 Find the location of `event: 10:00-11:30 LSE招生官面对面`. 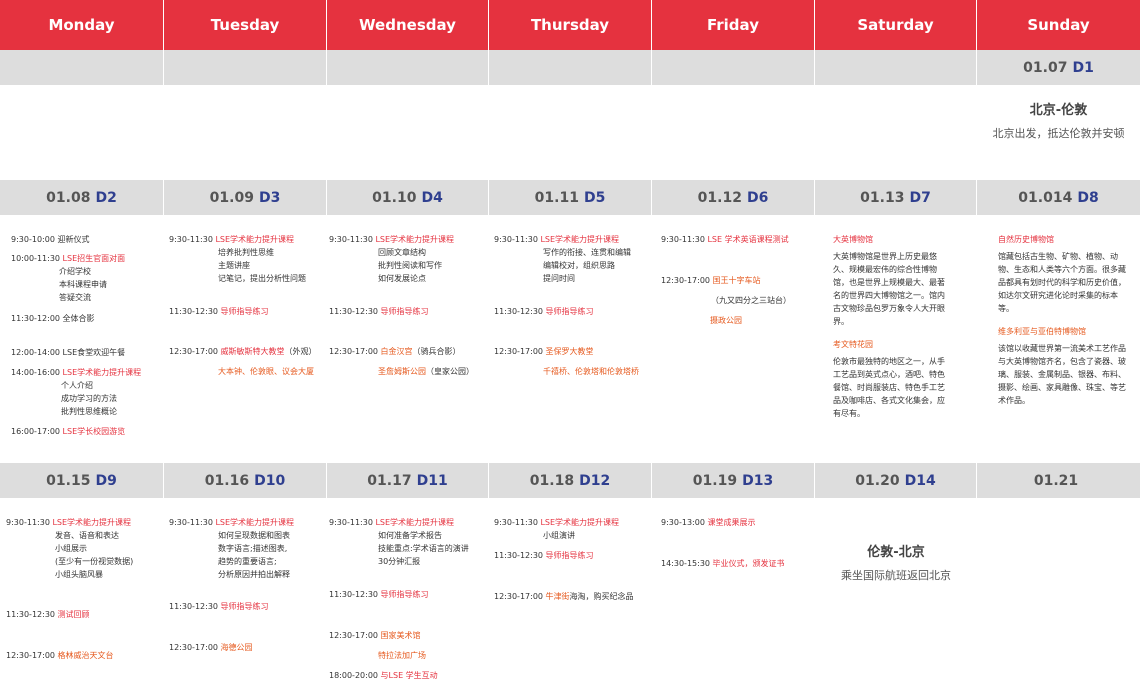

event: 10:00-11:30 LSE招生官面对面 is located at coordinates (68, 258).